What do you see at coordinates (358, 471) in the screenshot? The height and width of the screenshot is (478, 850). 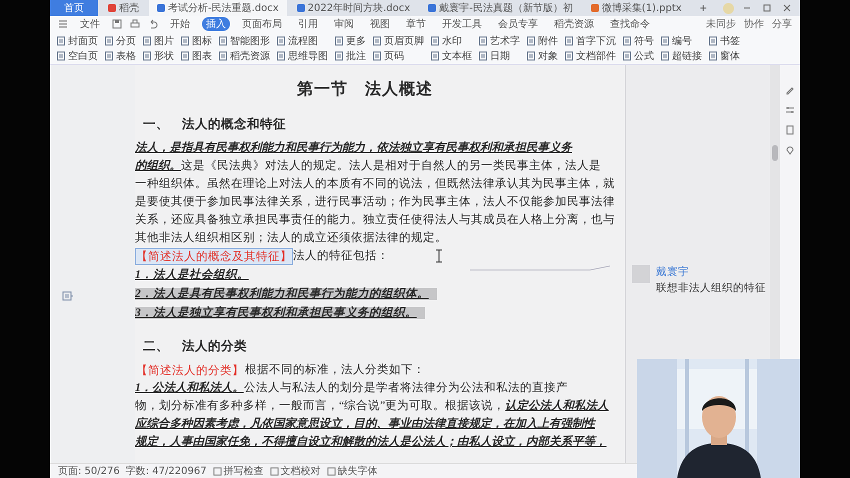 I see `status-button: 缺失字体` at bounding box center [358, 471].